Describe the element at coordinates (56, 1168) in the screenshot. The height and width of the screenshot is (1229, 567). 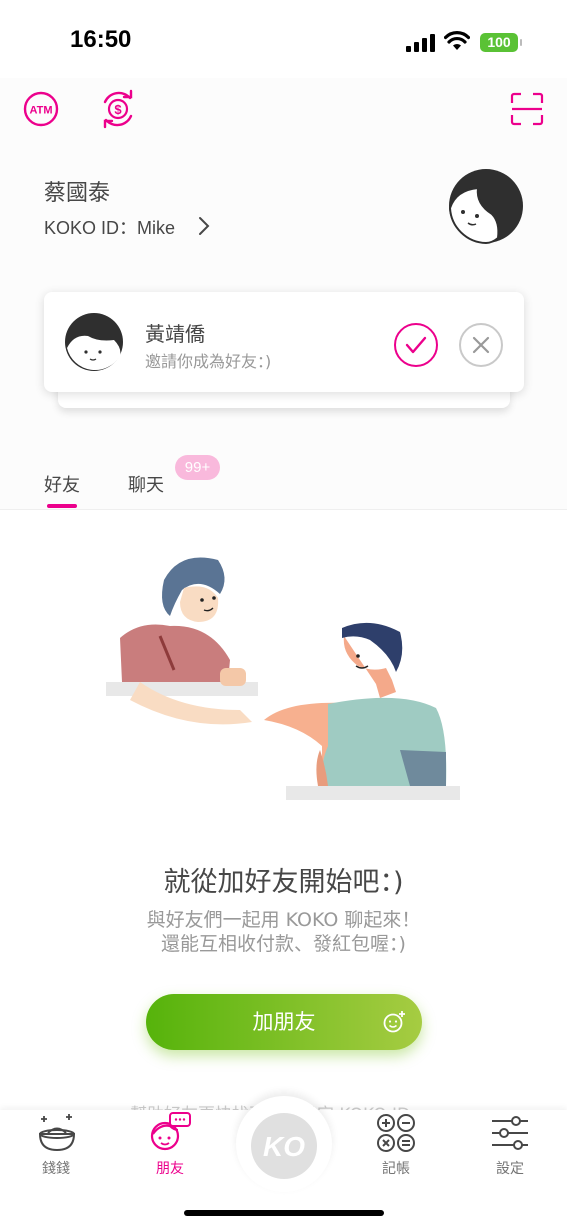
I see `nav-money-label: 錢錢` at that location.